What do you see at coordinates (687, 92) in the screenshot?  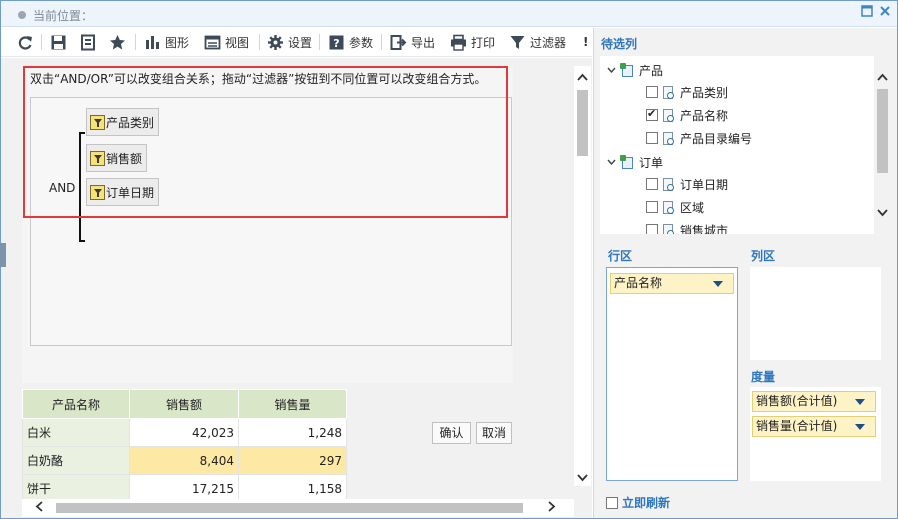 I see `tree-field-product-category: 产品类别` at bounding box center [687, 92].